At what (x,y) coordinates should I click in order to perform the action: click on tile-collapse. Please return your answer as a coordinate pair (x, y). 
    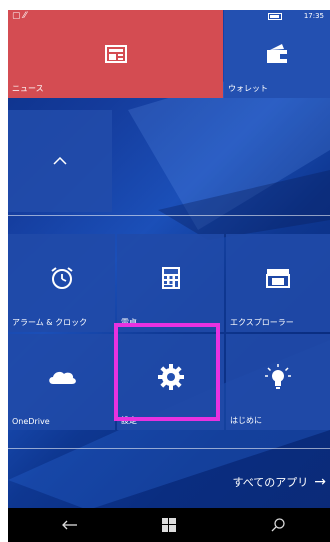
    Looking at the image, I should click on (60, 161).